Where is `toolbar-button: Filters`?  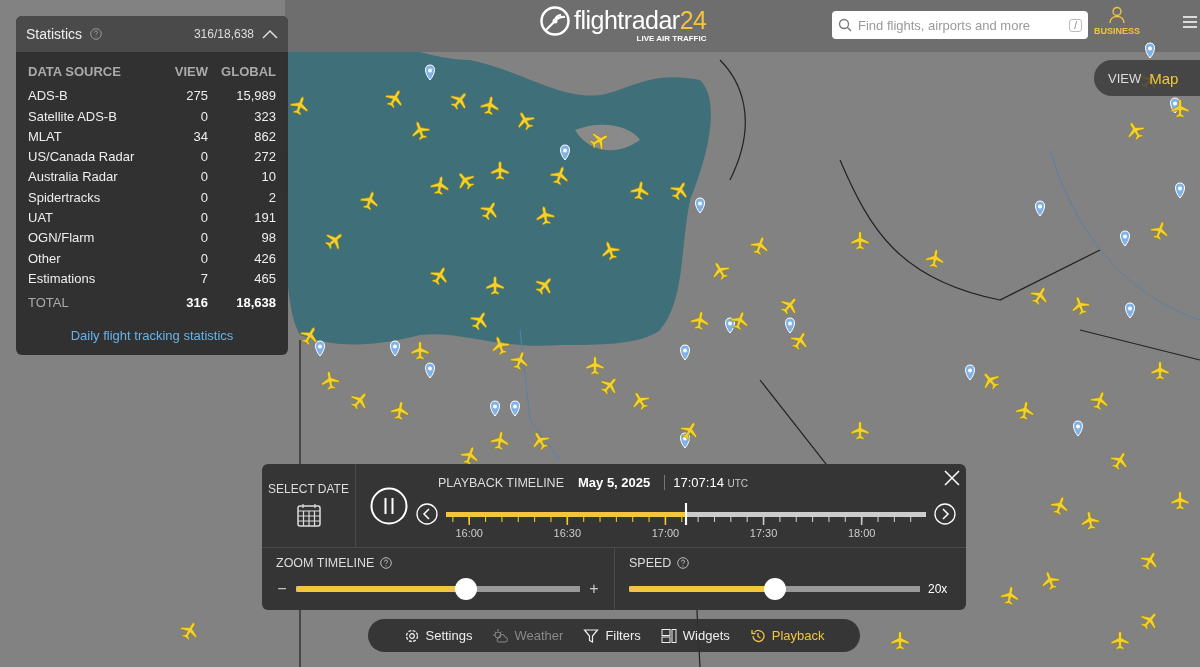
toolbar-button: Filters is located at coordinates (612, 635).